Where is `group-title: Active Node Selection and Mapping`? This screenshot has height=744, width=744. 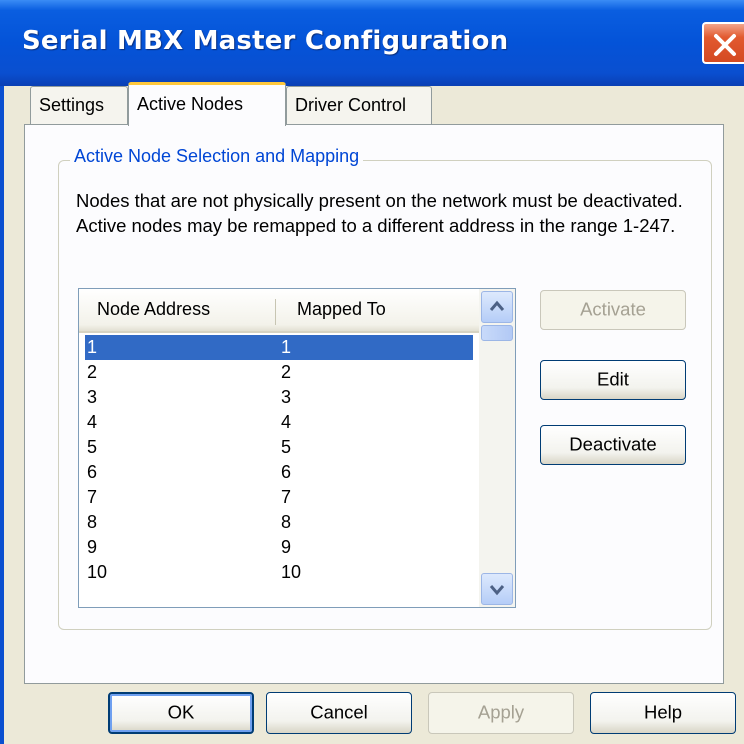 group-title: Active Node Selection and Mapping is located at coordinates (217, 156).